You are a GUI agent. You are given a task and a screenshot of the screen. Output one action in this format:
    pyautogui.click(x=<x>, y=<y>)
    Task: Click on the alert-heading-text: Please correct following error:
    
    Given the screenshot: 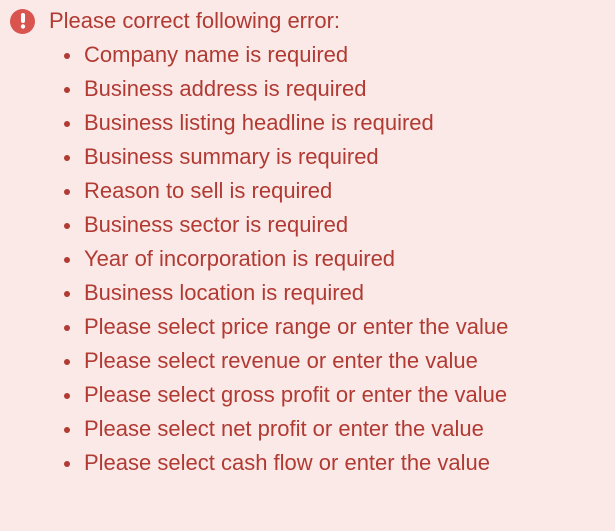 What is the action you would take?
    pyautogui.click(x=195, y=20)
    